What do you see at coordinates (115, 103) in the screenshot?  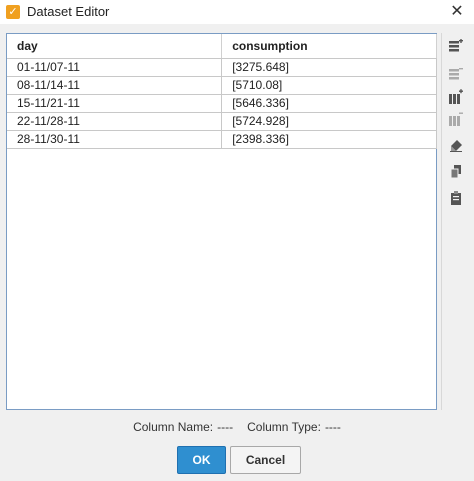 I see `table-cell: 15-11/21-11` at bounding box center [115, 103].